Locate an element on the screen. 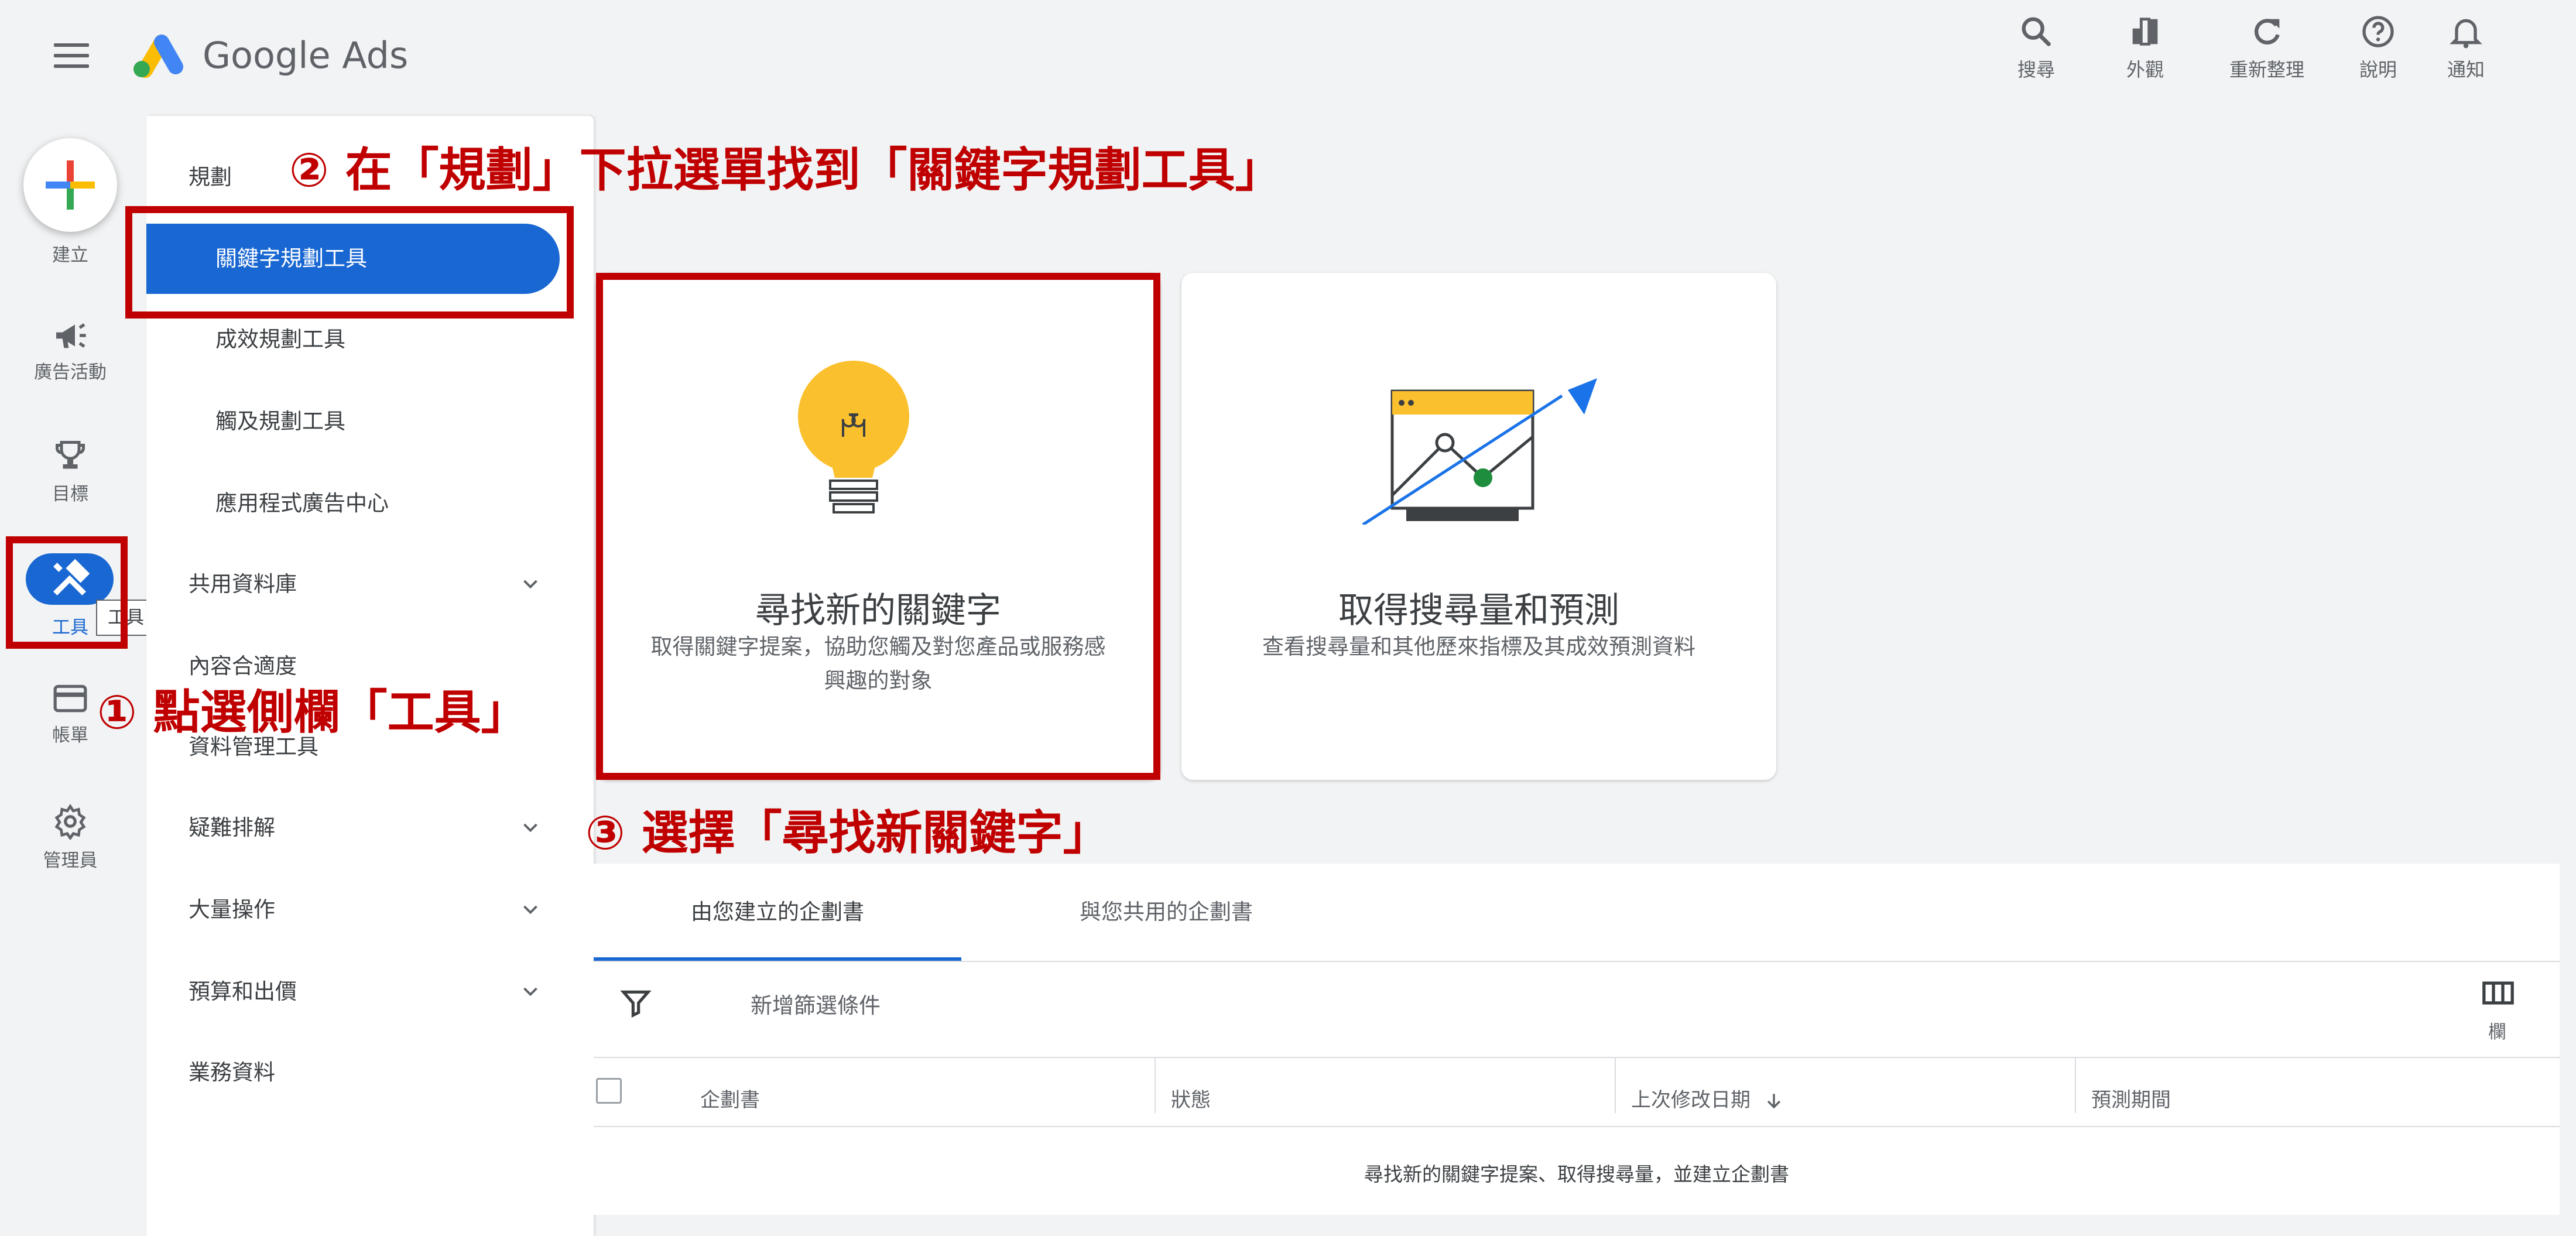  appearance-button: 外觀 is located at coordinates (2145, 51).